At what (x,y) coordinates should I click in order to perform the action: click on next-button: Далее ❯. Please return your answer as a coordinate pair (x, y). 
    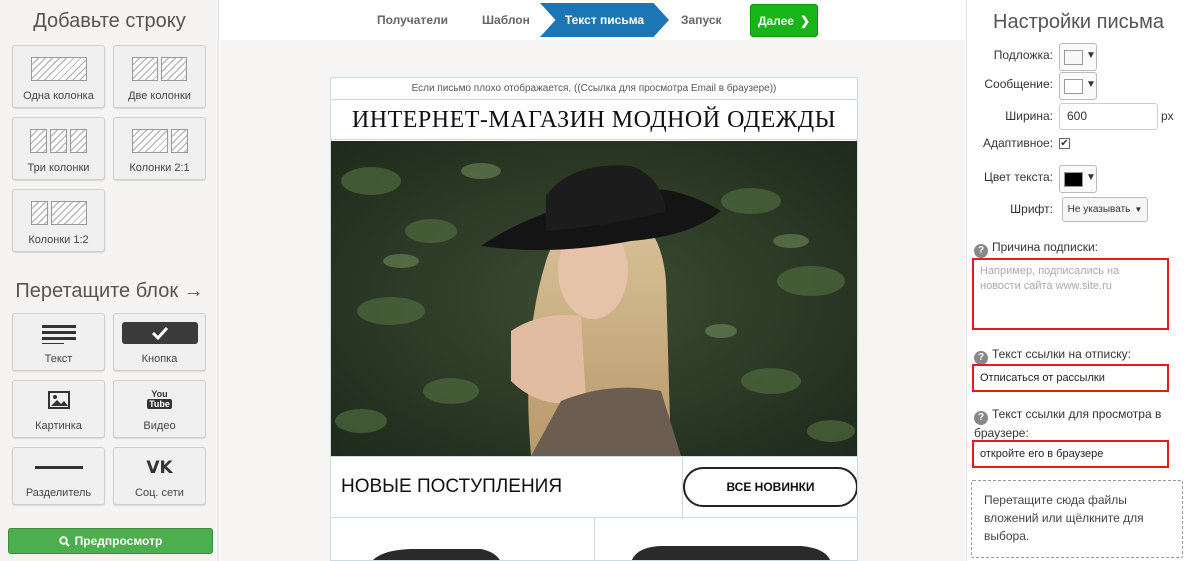
    Looking at the image, I should click on (784, 20).